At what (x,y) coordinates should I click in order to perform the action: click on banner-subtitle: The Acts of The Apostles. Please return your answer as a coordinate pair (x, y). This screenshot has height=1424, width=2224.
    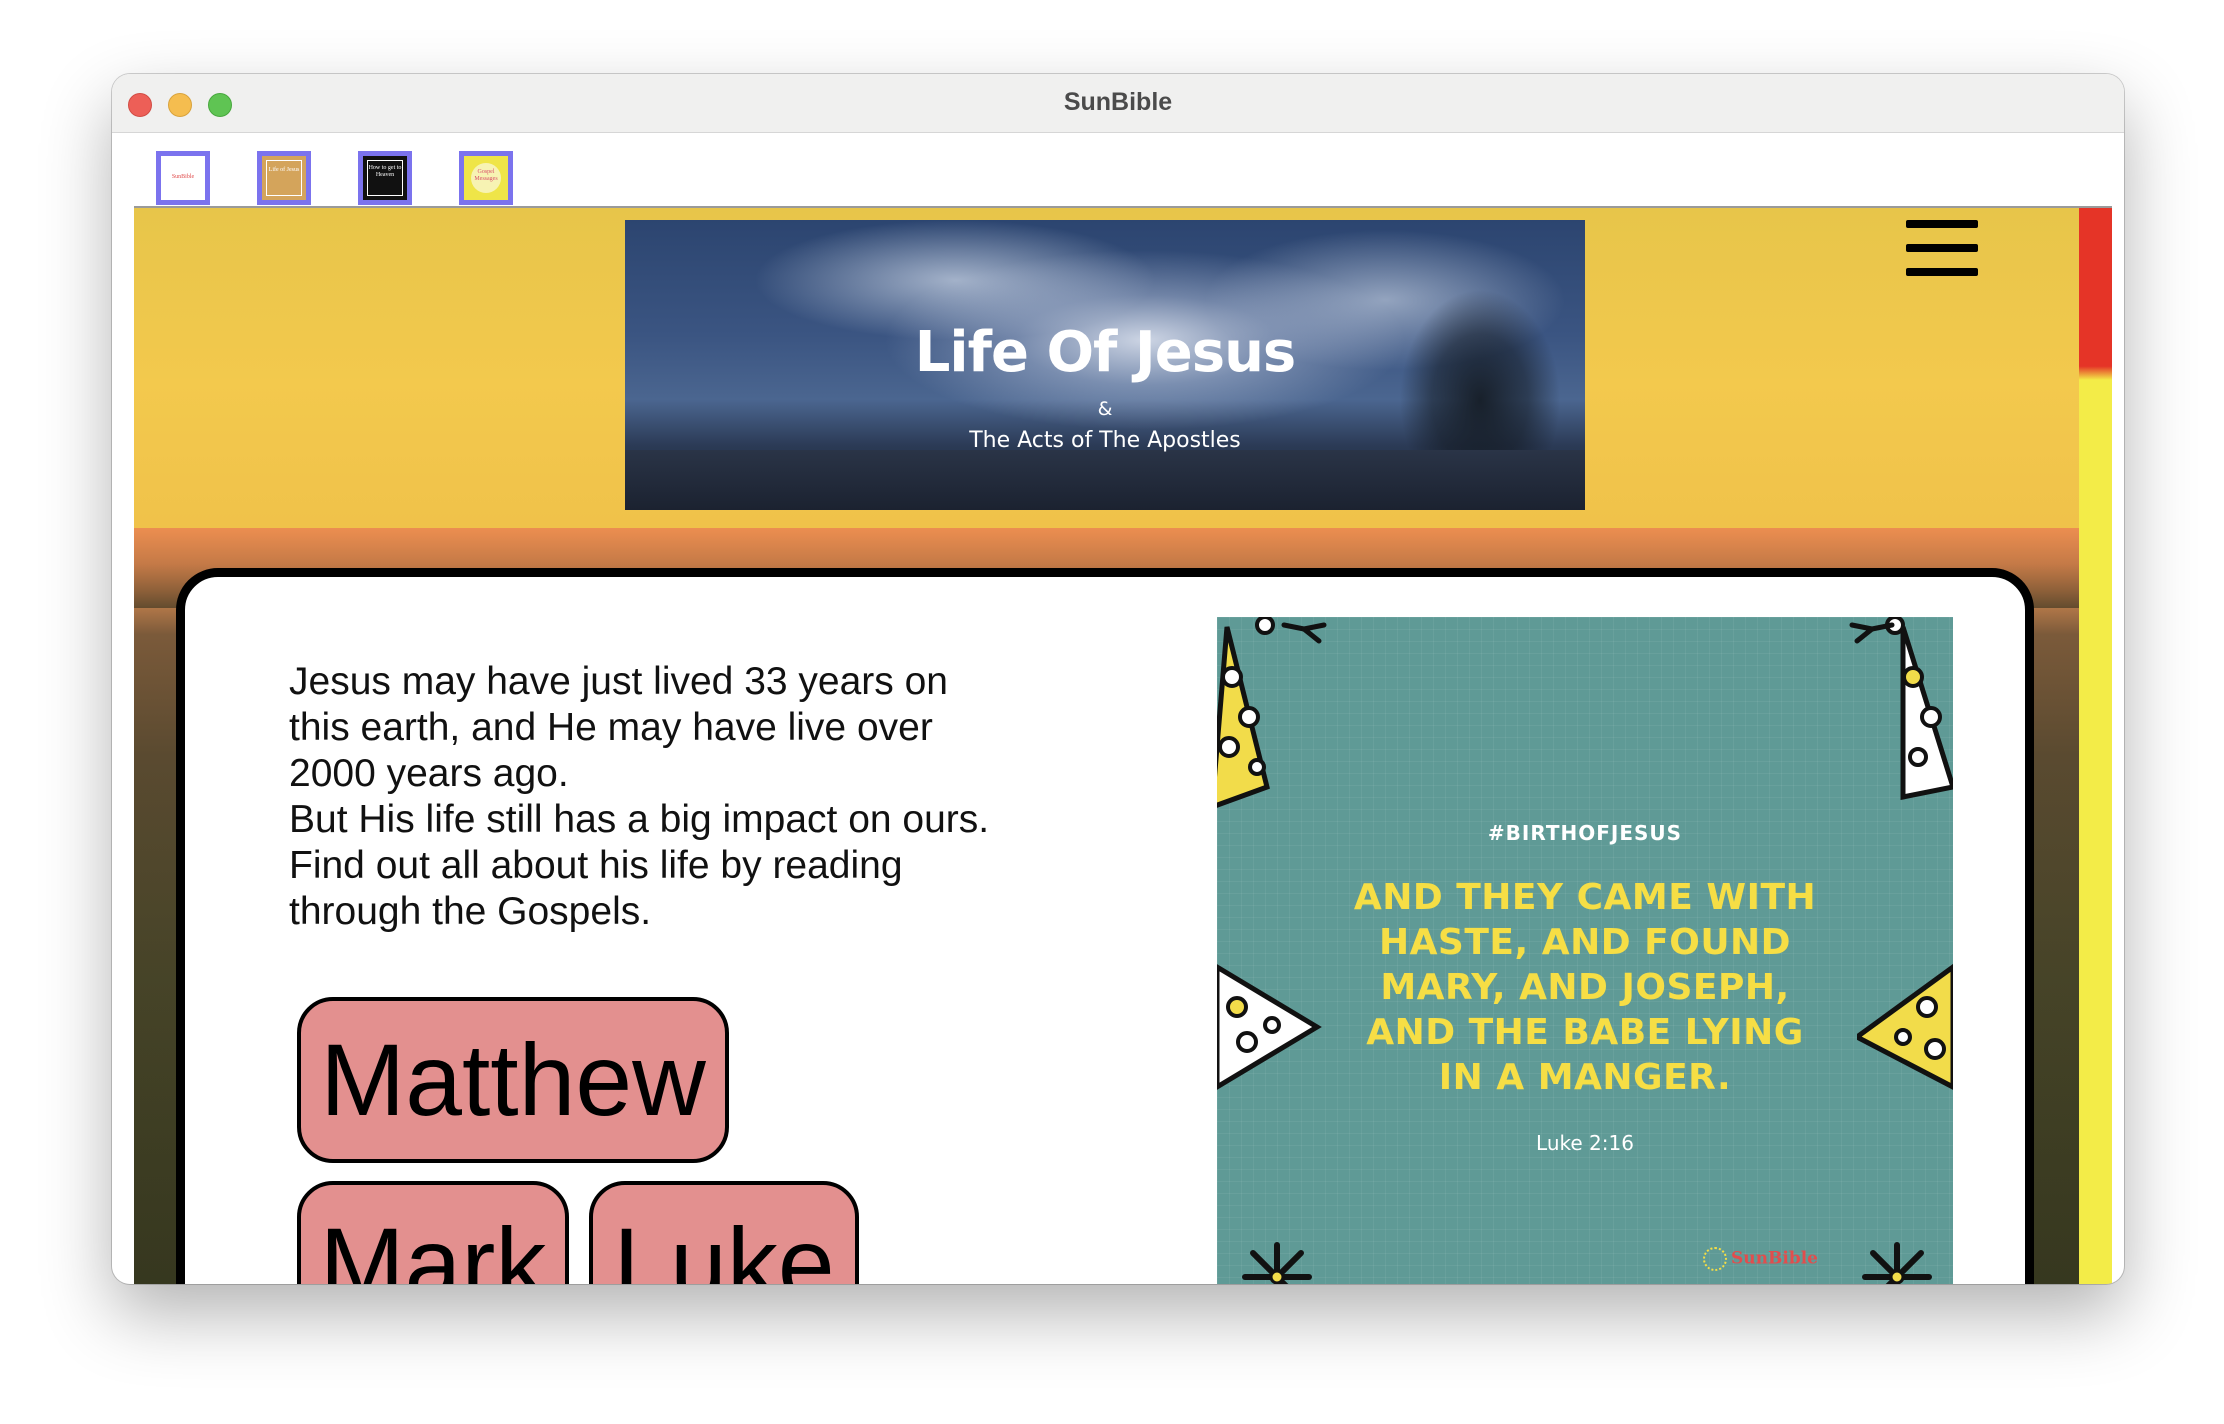
    Looking at the image, I should click on (1105, 440).